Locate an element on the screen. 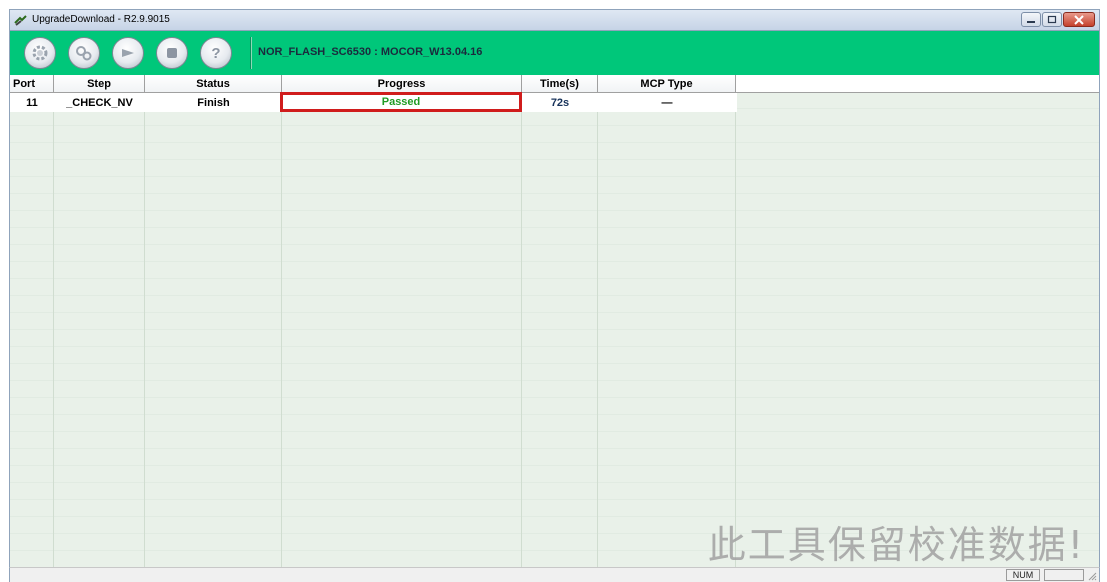  settings-button is located at coordinates (40, 53).